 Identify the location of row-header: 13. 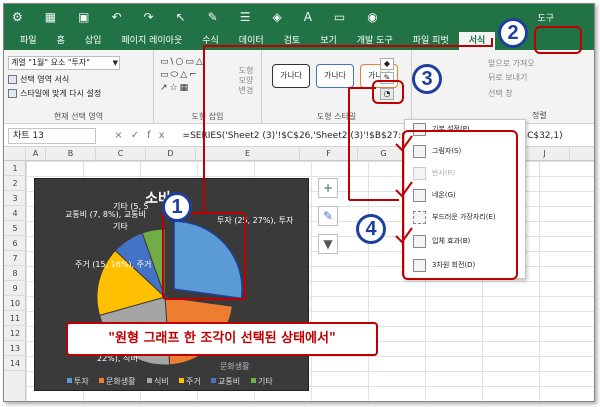
(15, 348).